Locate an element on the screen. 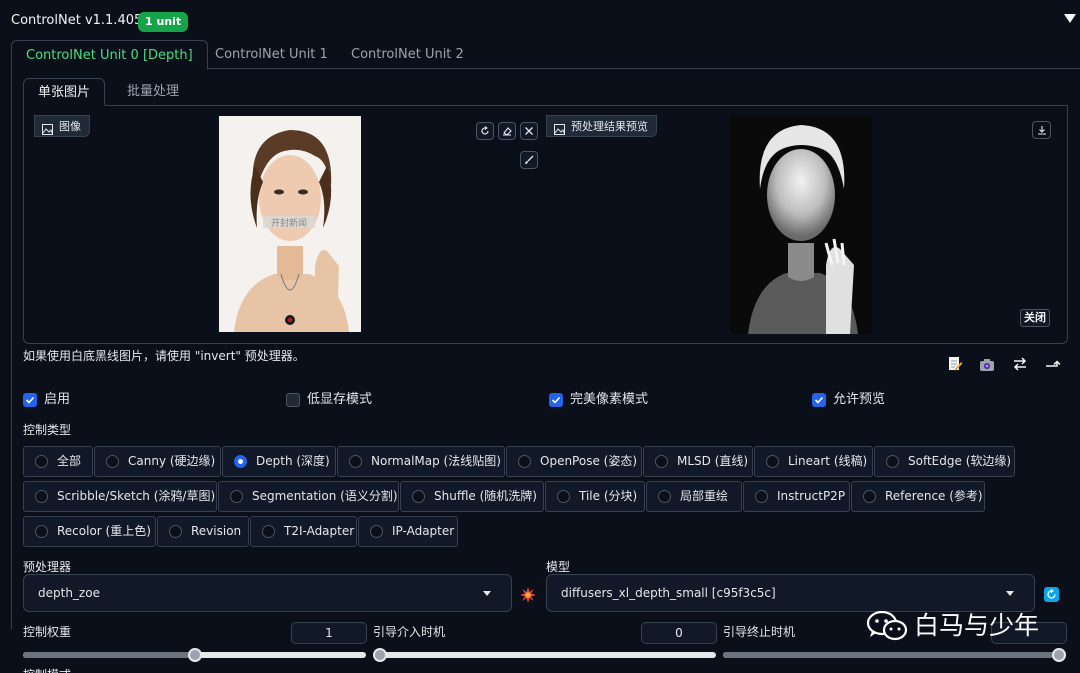  control-type-option: Depth (深度) is located at coordinates (279, 461).